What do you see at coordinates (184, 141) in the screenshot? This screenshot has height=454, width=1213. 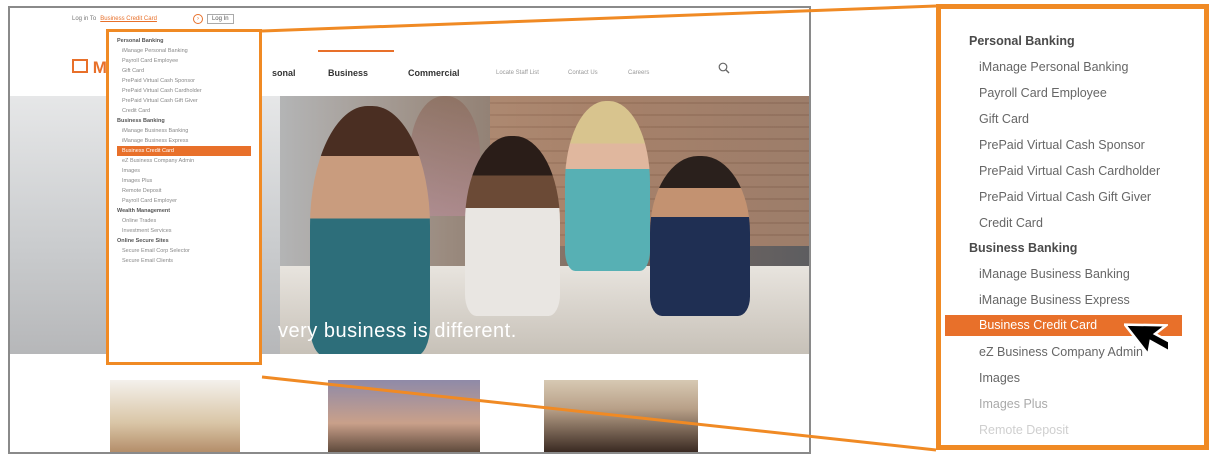 I see `dropdown-item-imanage-business-express: iManage Business Express` at bounding box center [184, 141].